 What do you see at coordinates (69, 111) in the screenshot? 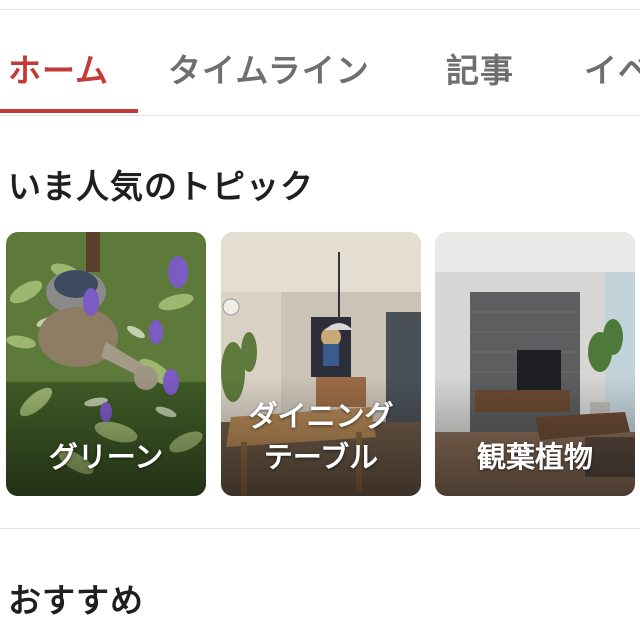
I see `active-tab-indicator` at bounding box center [69, 111].